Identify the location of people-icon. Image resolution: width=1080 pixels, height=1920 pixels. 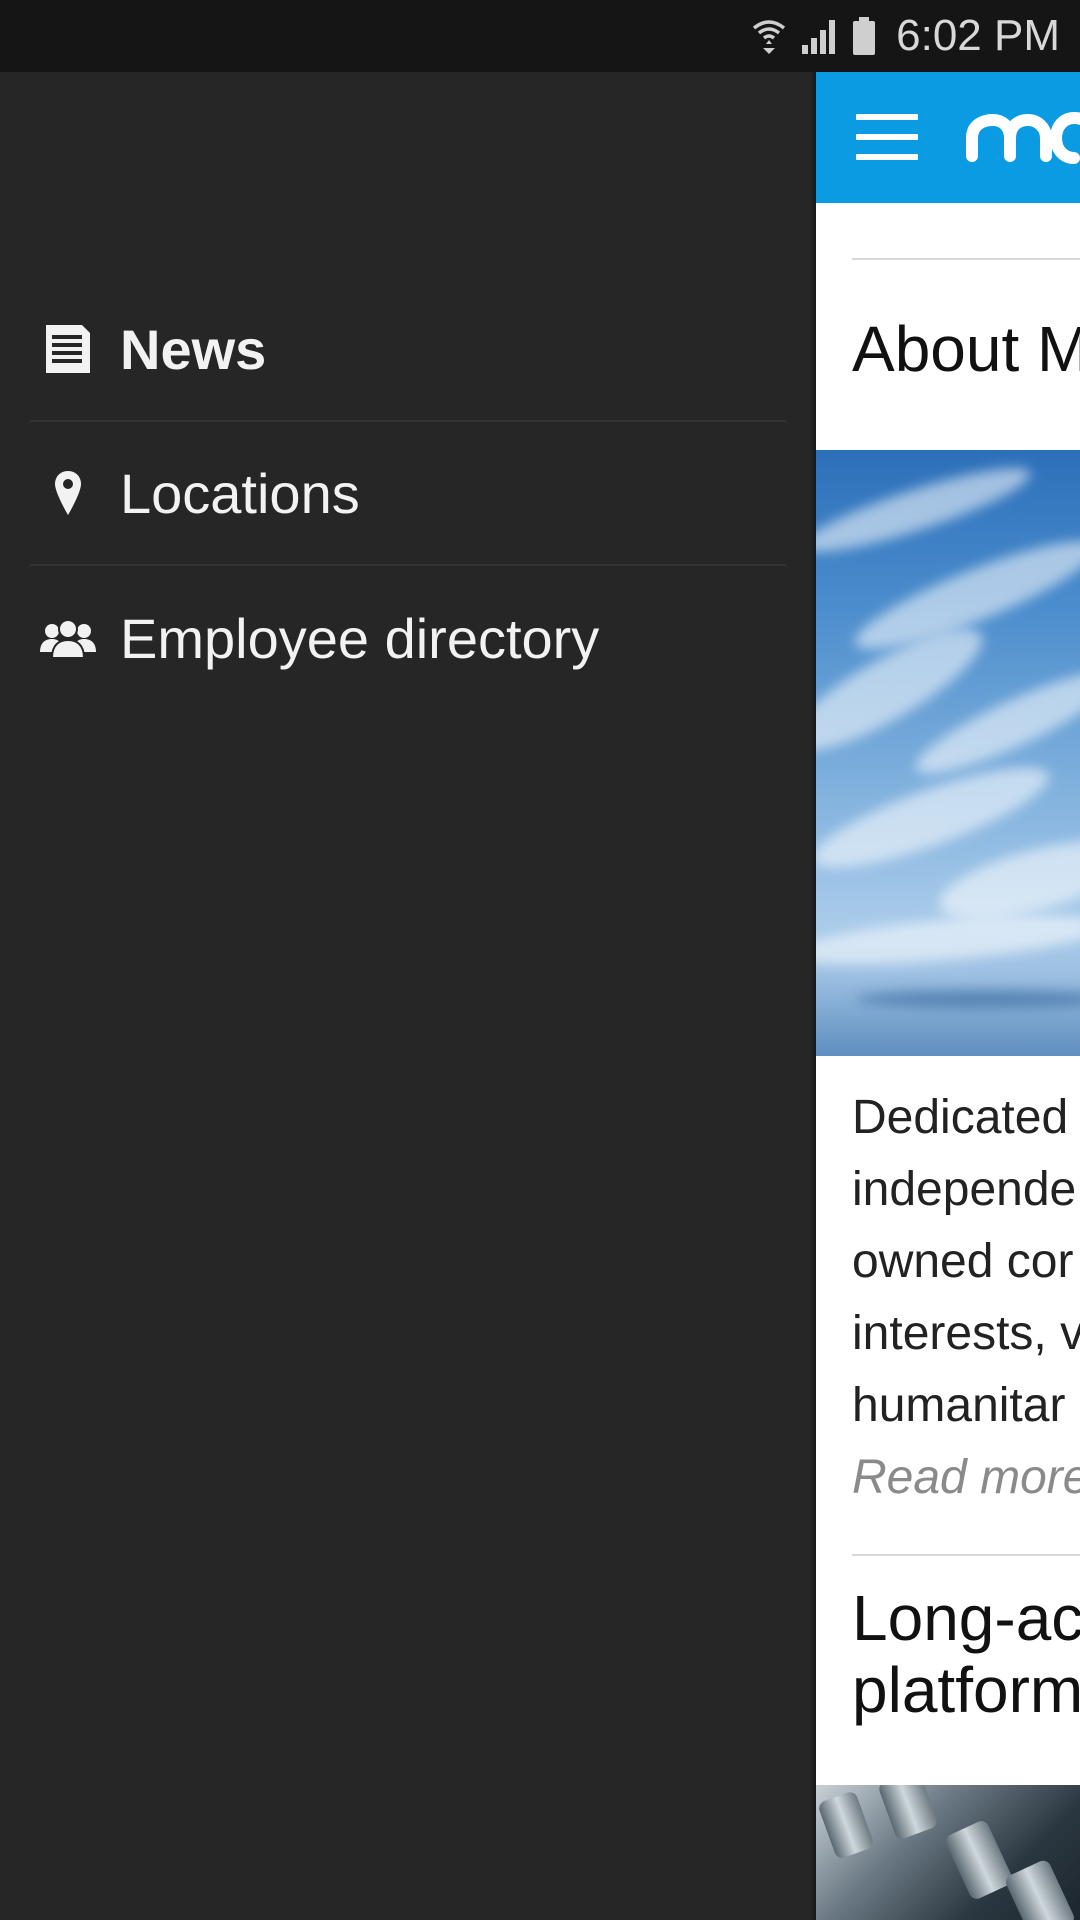
(68, 638).